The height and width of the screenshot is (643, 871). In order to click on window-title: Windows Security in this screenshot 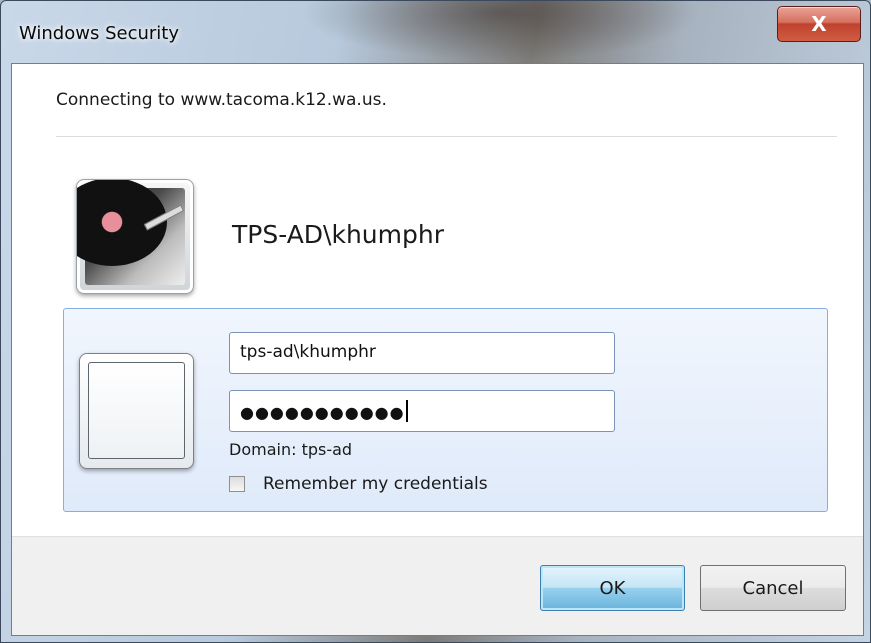, I will do `click(99, 33)`.